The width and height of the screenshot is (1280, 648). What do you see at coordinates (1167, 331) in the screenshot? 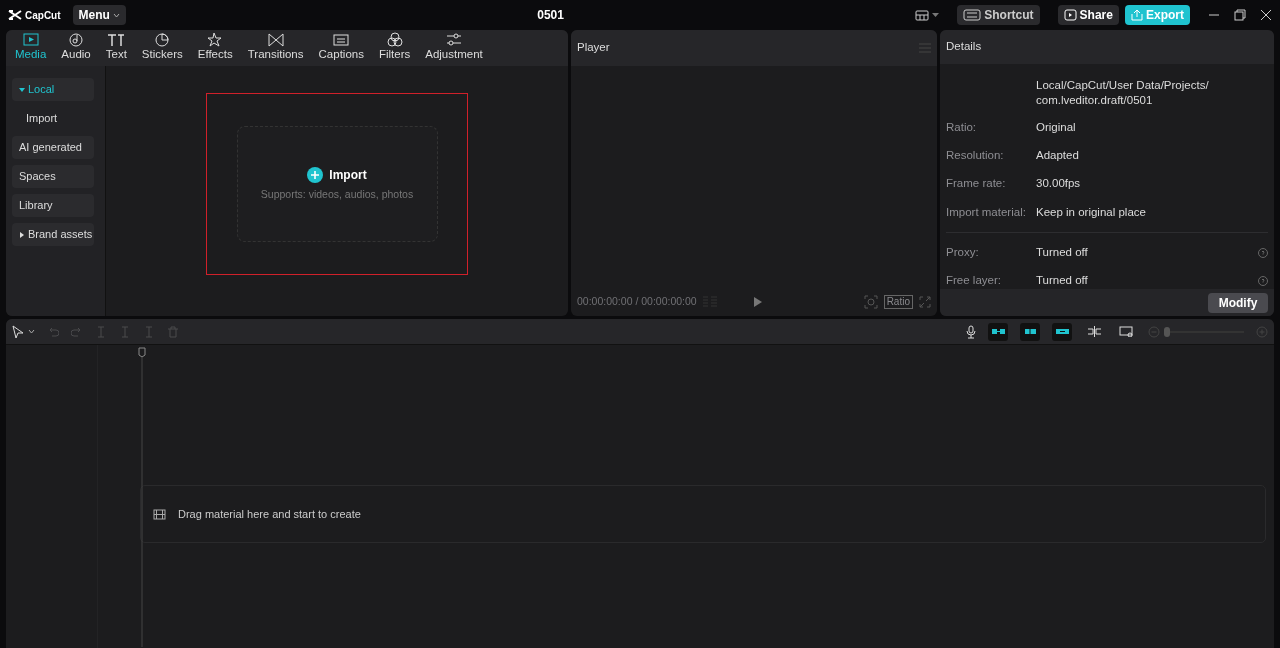
I see `slider-thumb` at bounding box center [1167, 331].